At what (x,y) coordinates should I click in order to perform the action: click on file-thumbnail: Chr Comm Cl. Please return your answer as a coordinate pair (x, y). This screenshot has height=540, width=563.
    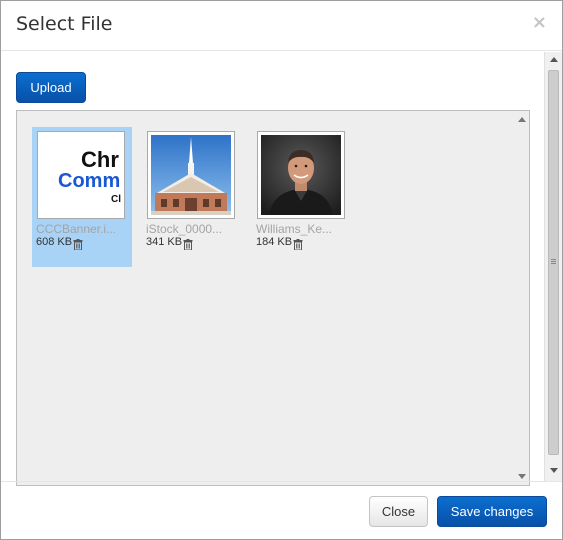
    Looking at the image, I should click on (81, 175).